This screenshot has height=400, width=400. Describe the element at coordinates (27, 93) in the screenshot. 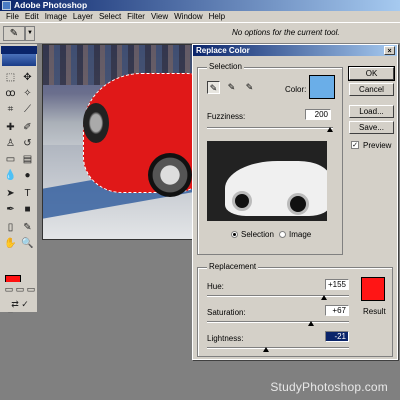

I see `magic-wand-tool-icon: ✧` at that location.